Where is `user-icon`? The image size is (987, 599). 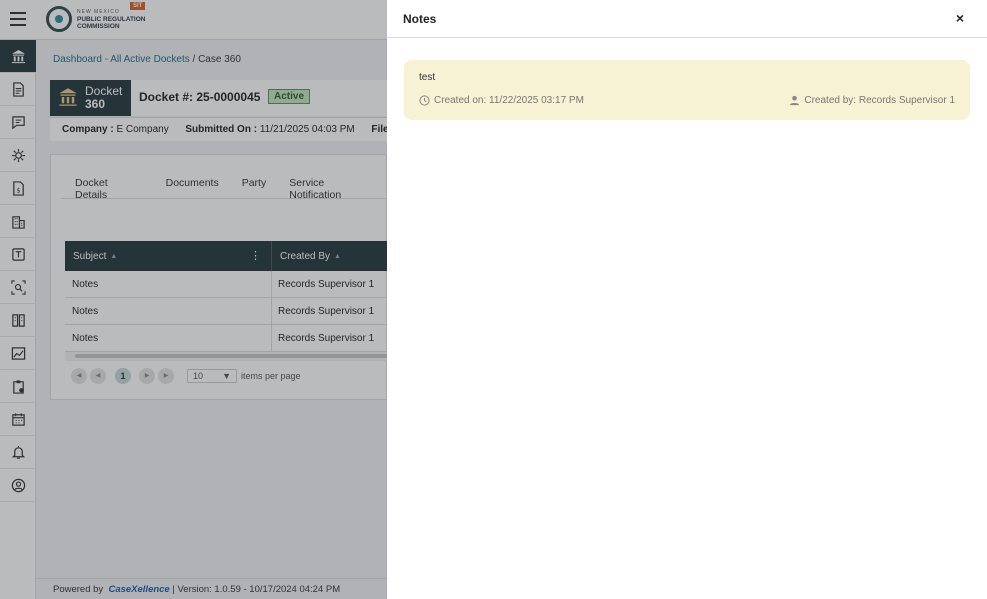
user-icon is located at coordinates (795, 100).